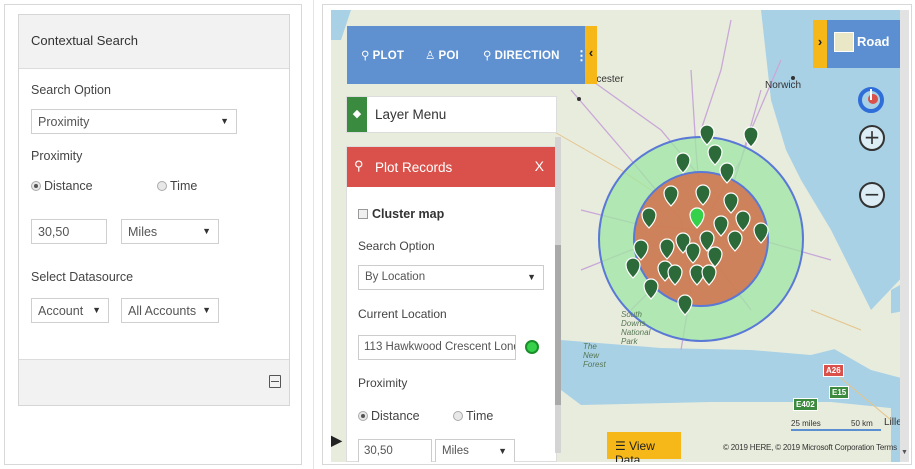 This screenshot has height=469, width=915. I want to click on plot-records-title: Plot Records, so click(414, 167).